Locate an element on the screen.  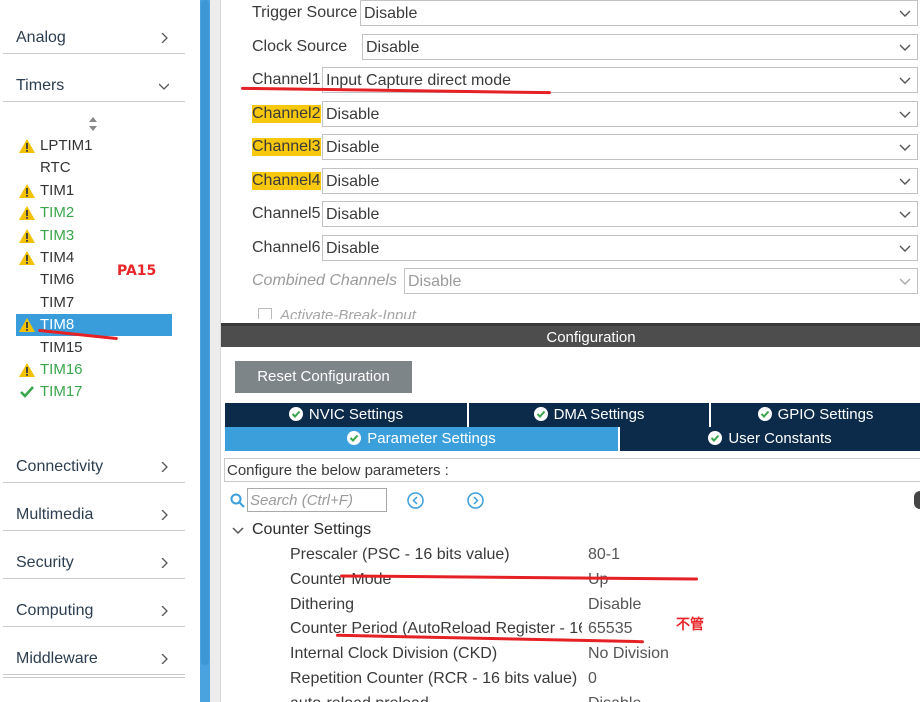
parameter-row: auto-reload preload Disable is located at coordinates (600, 698).